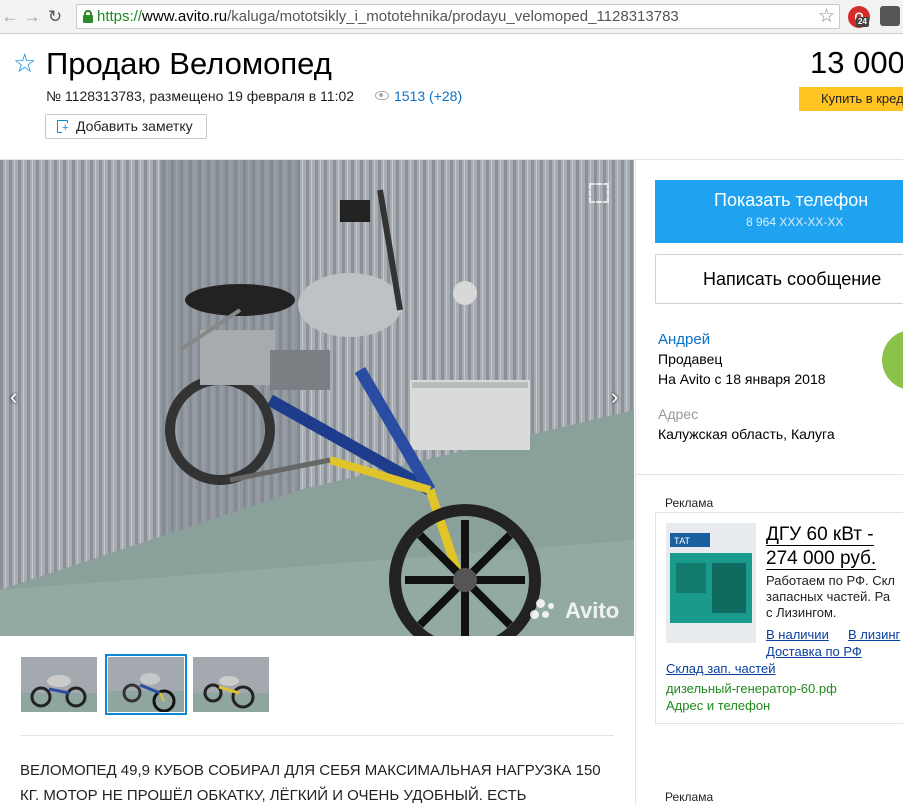  Describe the element at coordinates (55, 17) in the screenshot. I see `reload-icon: ↻` at that location.